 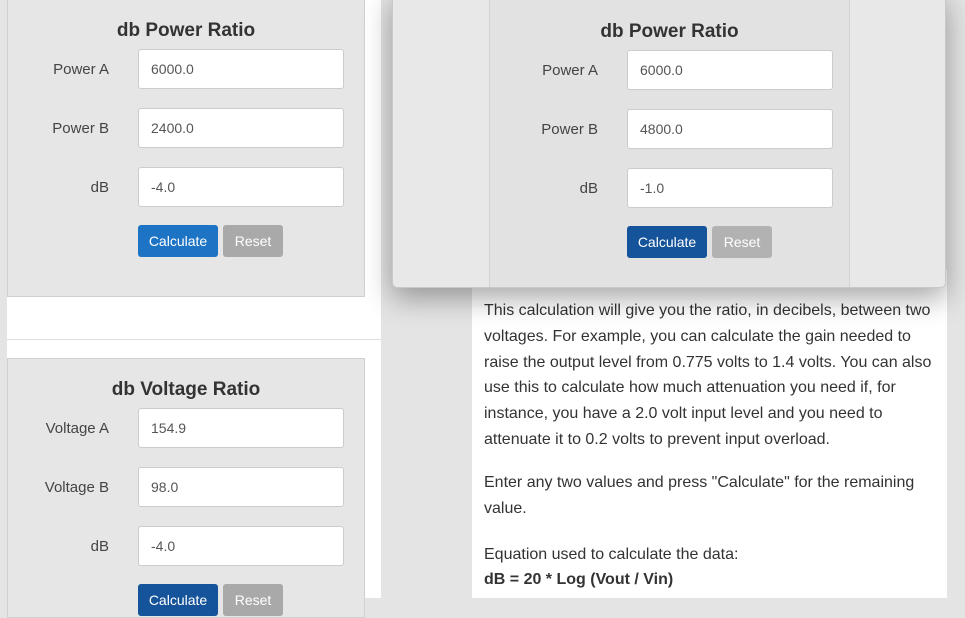 What do you see at coordinates (241, 428) in the screenshot?
I see `voltage-a-input` at bounding box center [241, 428].